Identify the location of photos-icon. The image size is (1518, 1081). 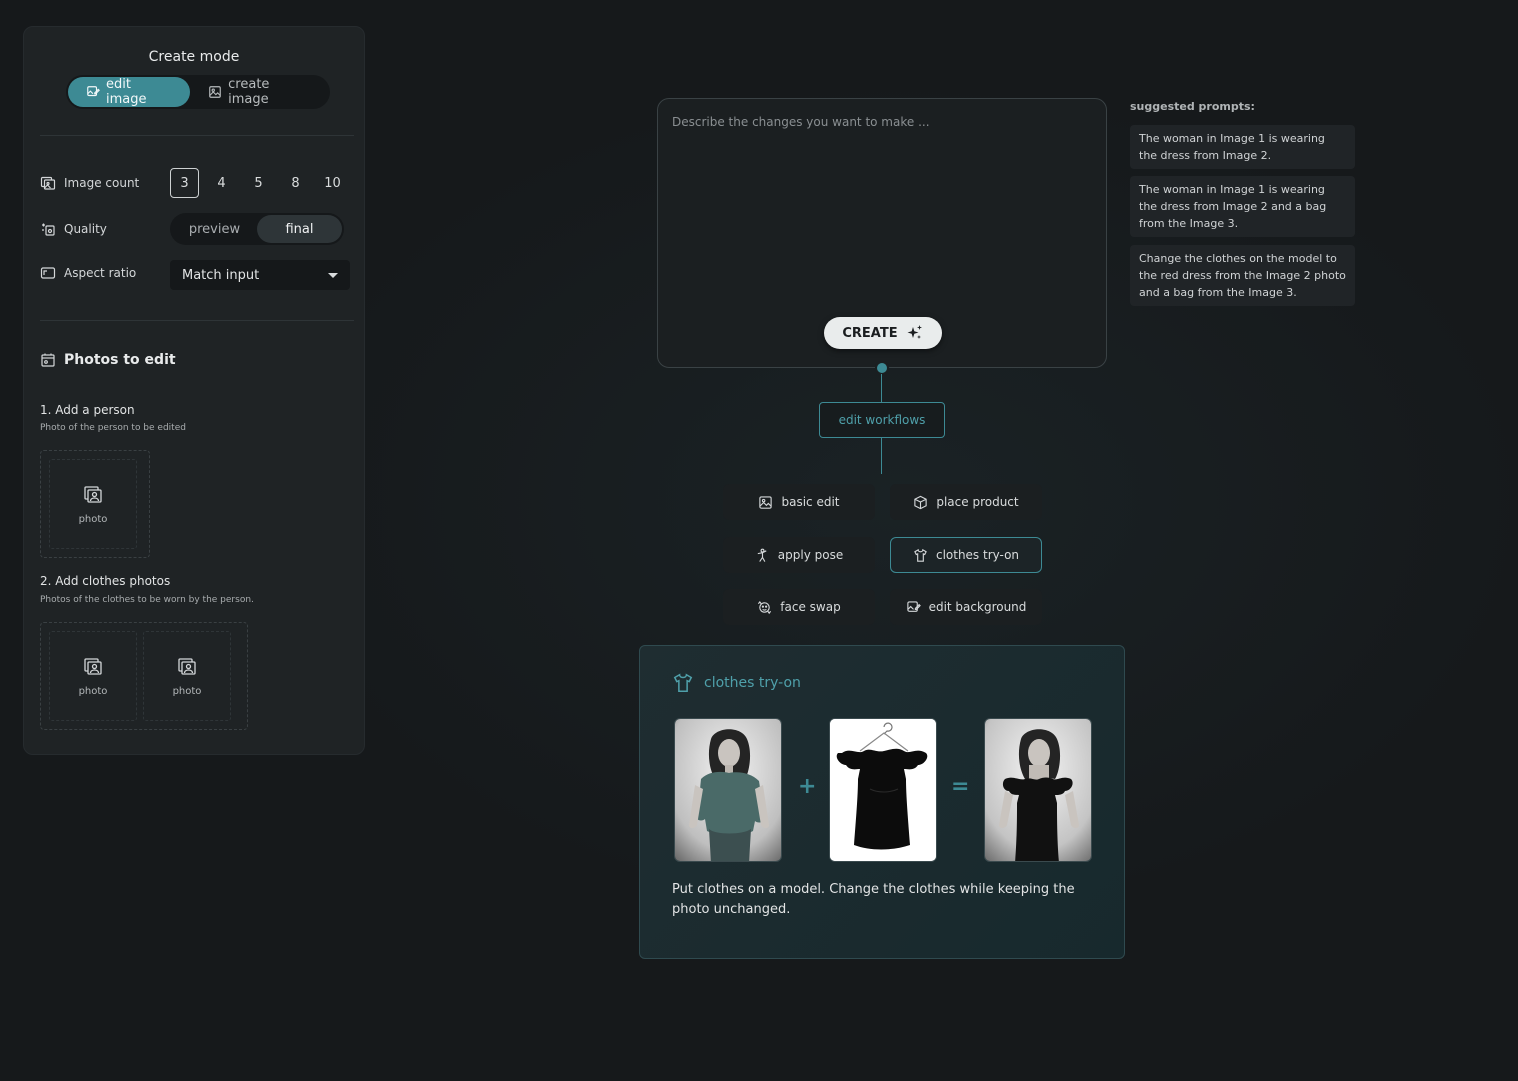
(48, 360).